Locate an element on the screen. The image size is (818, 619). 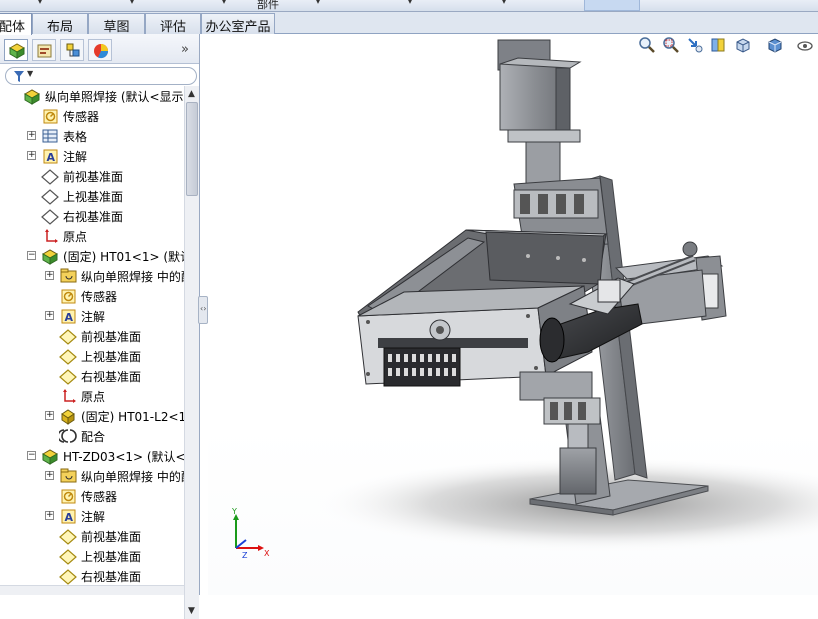
tab-office-products: 办公室产品 is located at coordinates (238, 24).